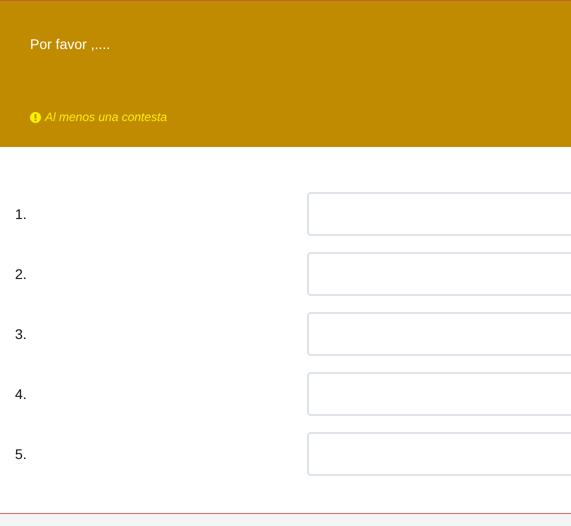 This screenshot has width=571, height=526. What do you see at coordinates (20, 454) in the screenshot?
I see `answer-number: 5.` at bounding box center [20, 454].